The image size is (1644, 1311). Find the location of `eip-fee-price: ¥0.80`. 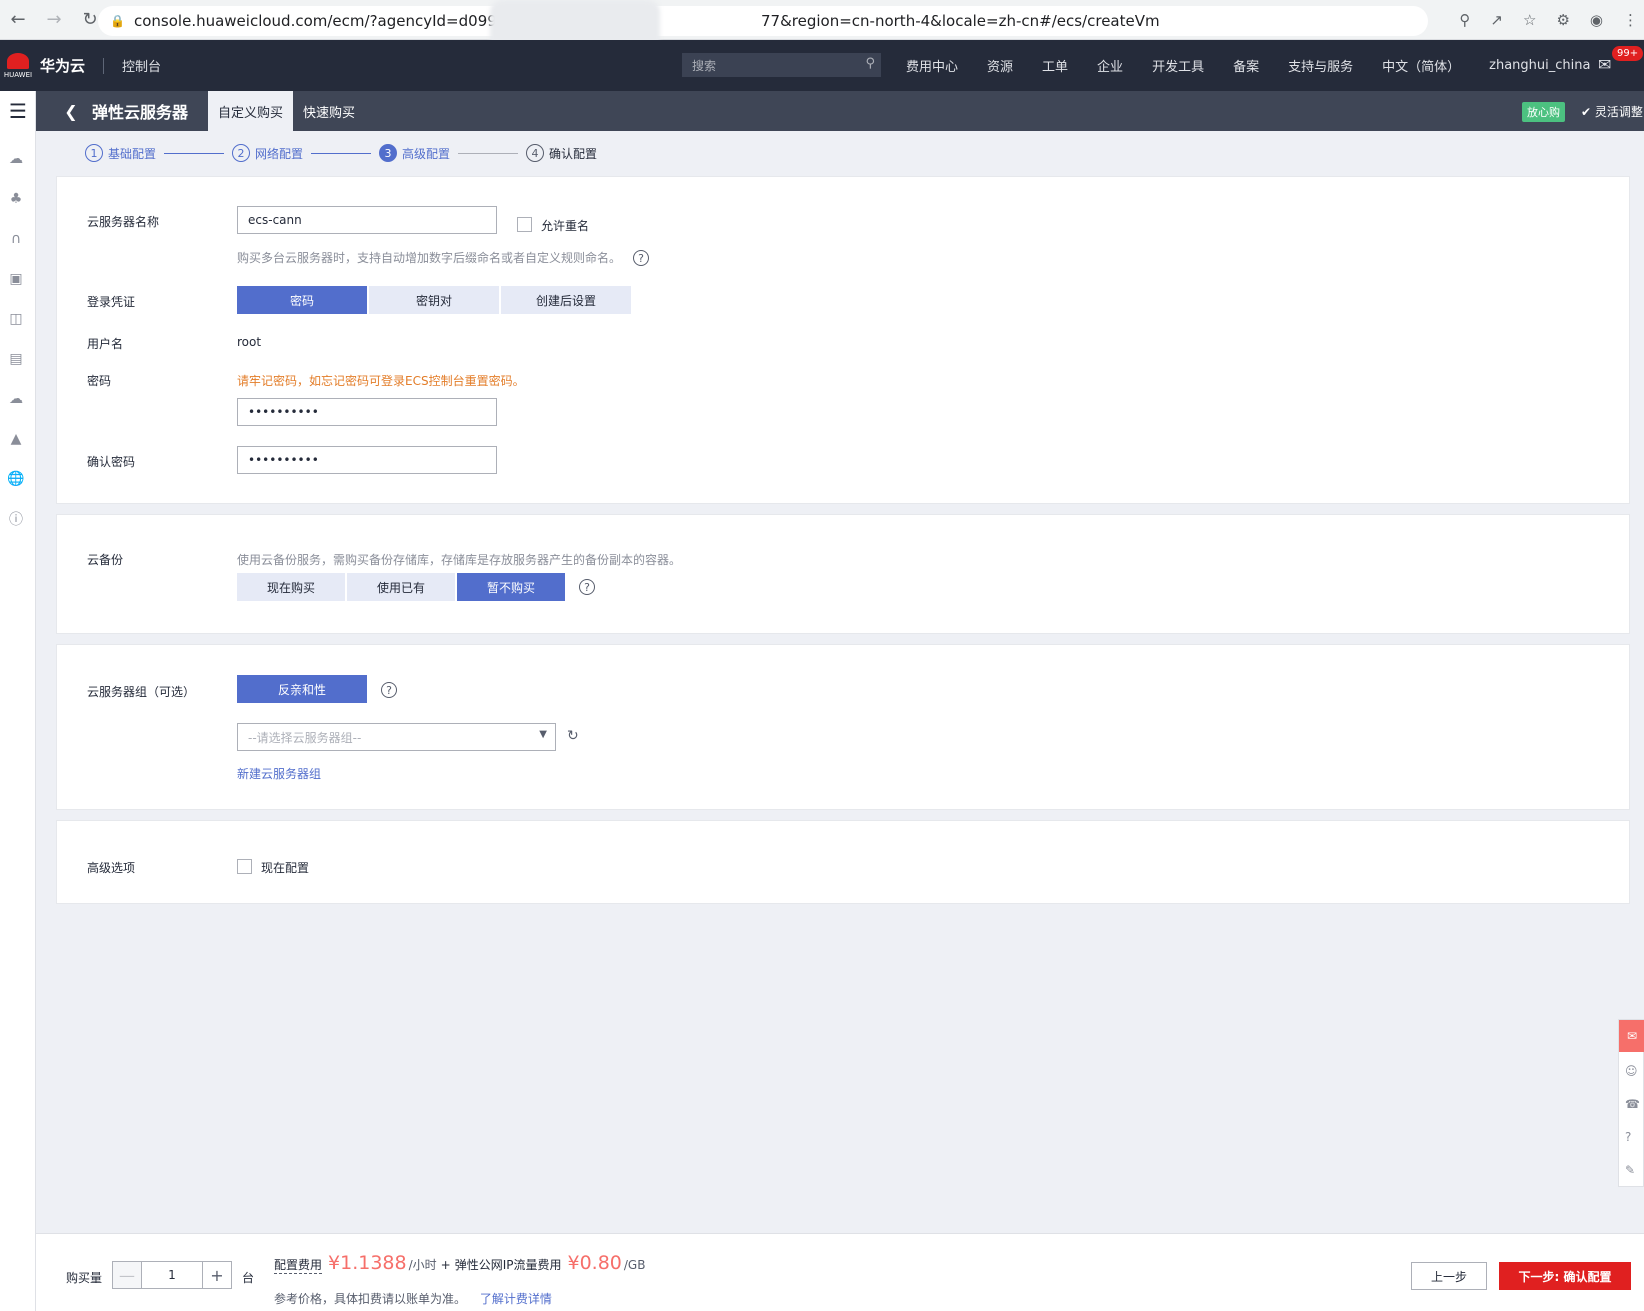

eip-fee-price: ¥0.80 is located at coordinates (594, 1263).